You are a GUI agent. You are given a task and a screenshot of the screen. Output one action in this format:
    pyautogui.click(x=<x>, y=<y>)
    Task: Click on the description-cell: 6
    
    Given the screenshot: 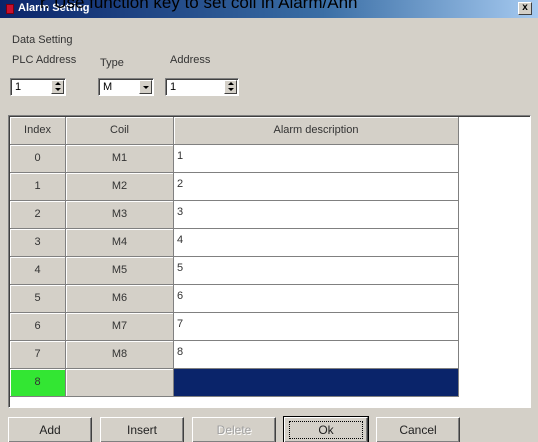 What is the action you would take?
    pyautogui.click(x=316, y=299)
    